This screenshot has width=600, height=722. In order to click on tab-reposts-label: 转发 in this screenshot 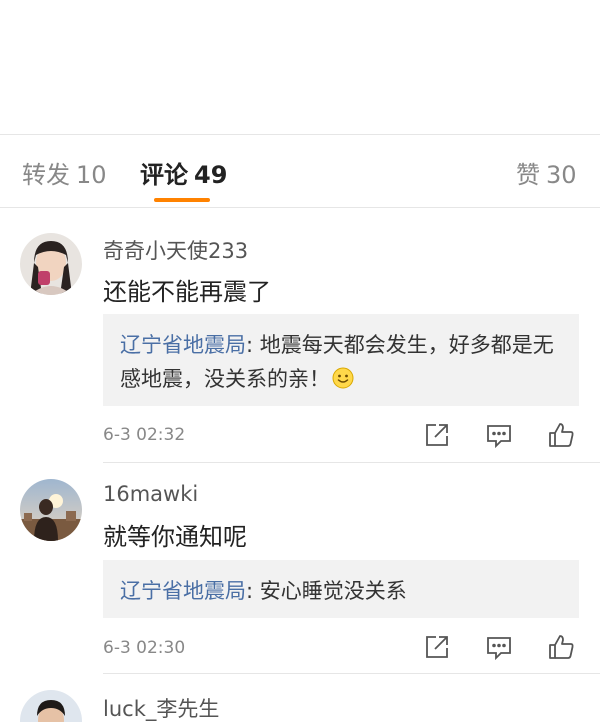, I will do `click(46, 175)`.